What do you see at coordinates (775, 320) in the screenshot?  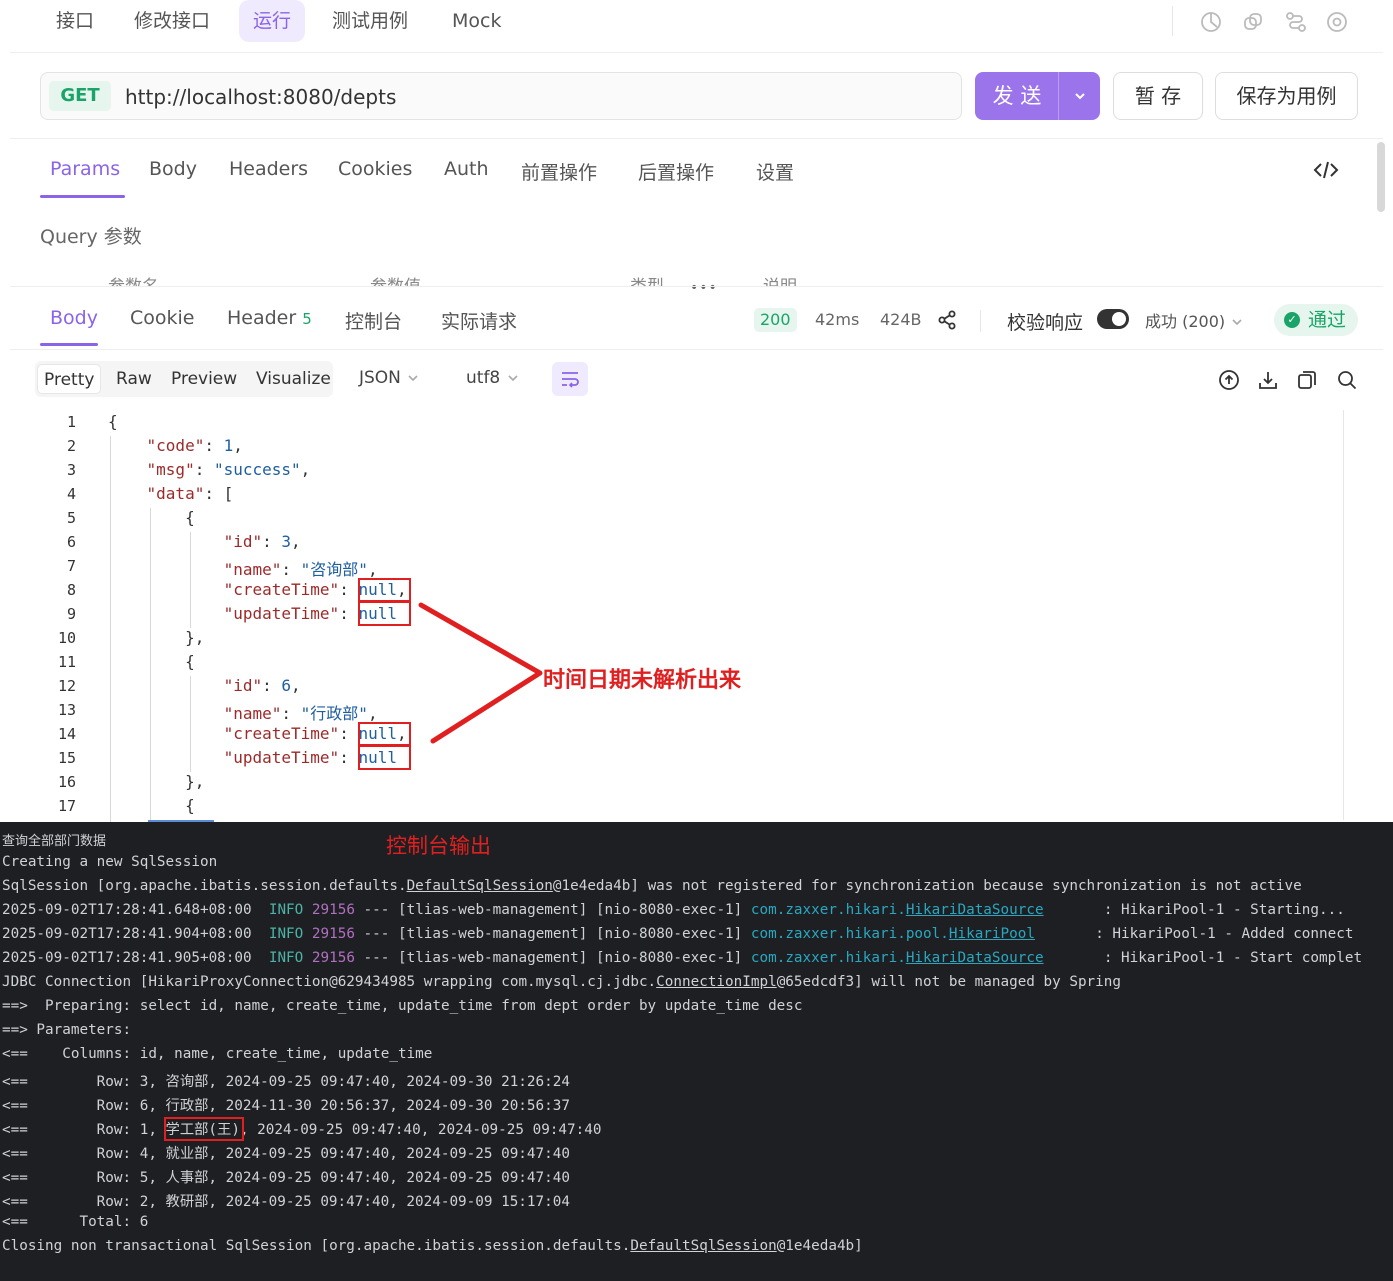 I see `status-code-badge: 200` at bounding box center [775, 320].